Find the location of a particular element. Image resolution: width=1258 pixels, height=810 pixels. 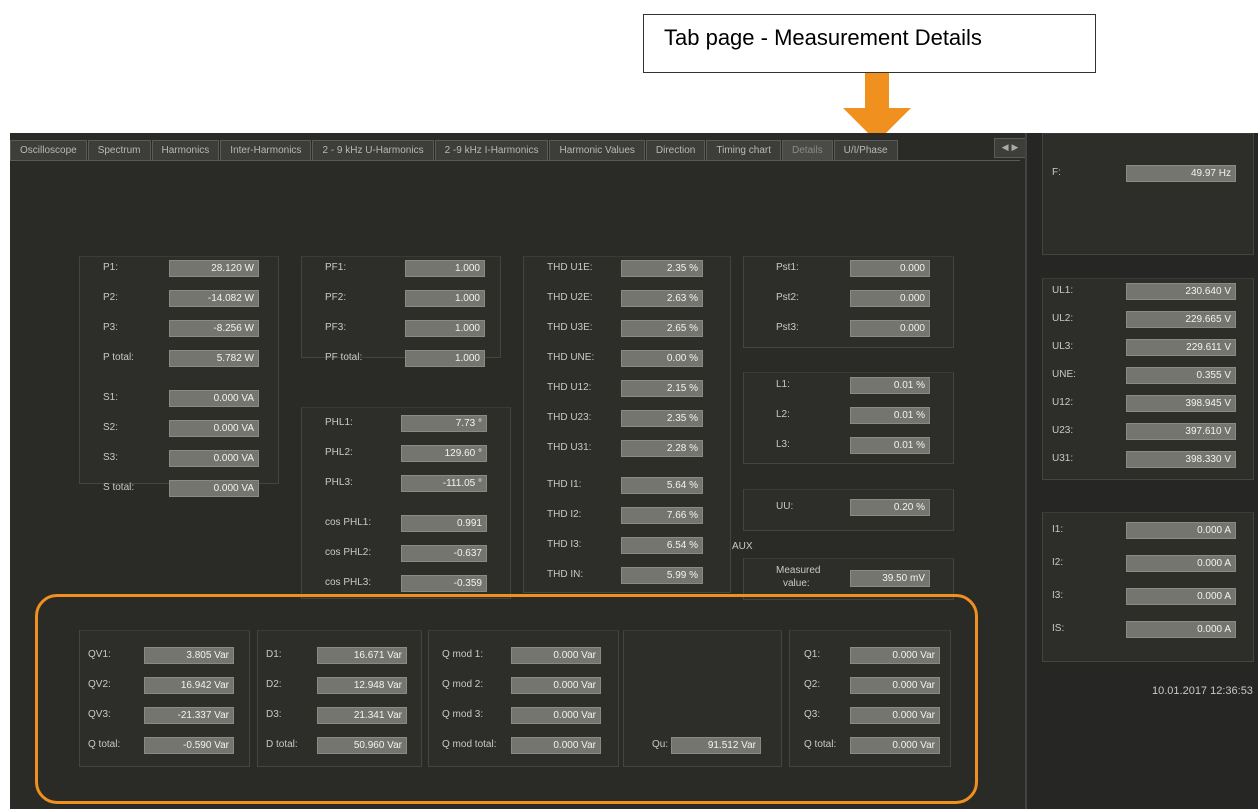

thd-label: THD U2E: is located at coordinates (570, 297).